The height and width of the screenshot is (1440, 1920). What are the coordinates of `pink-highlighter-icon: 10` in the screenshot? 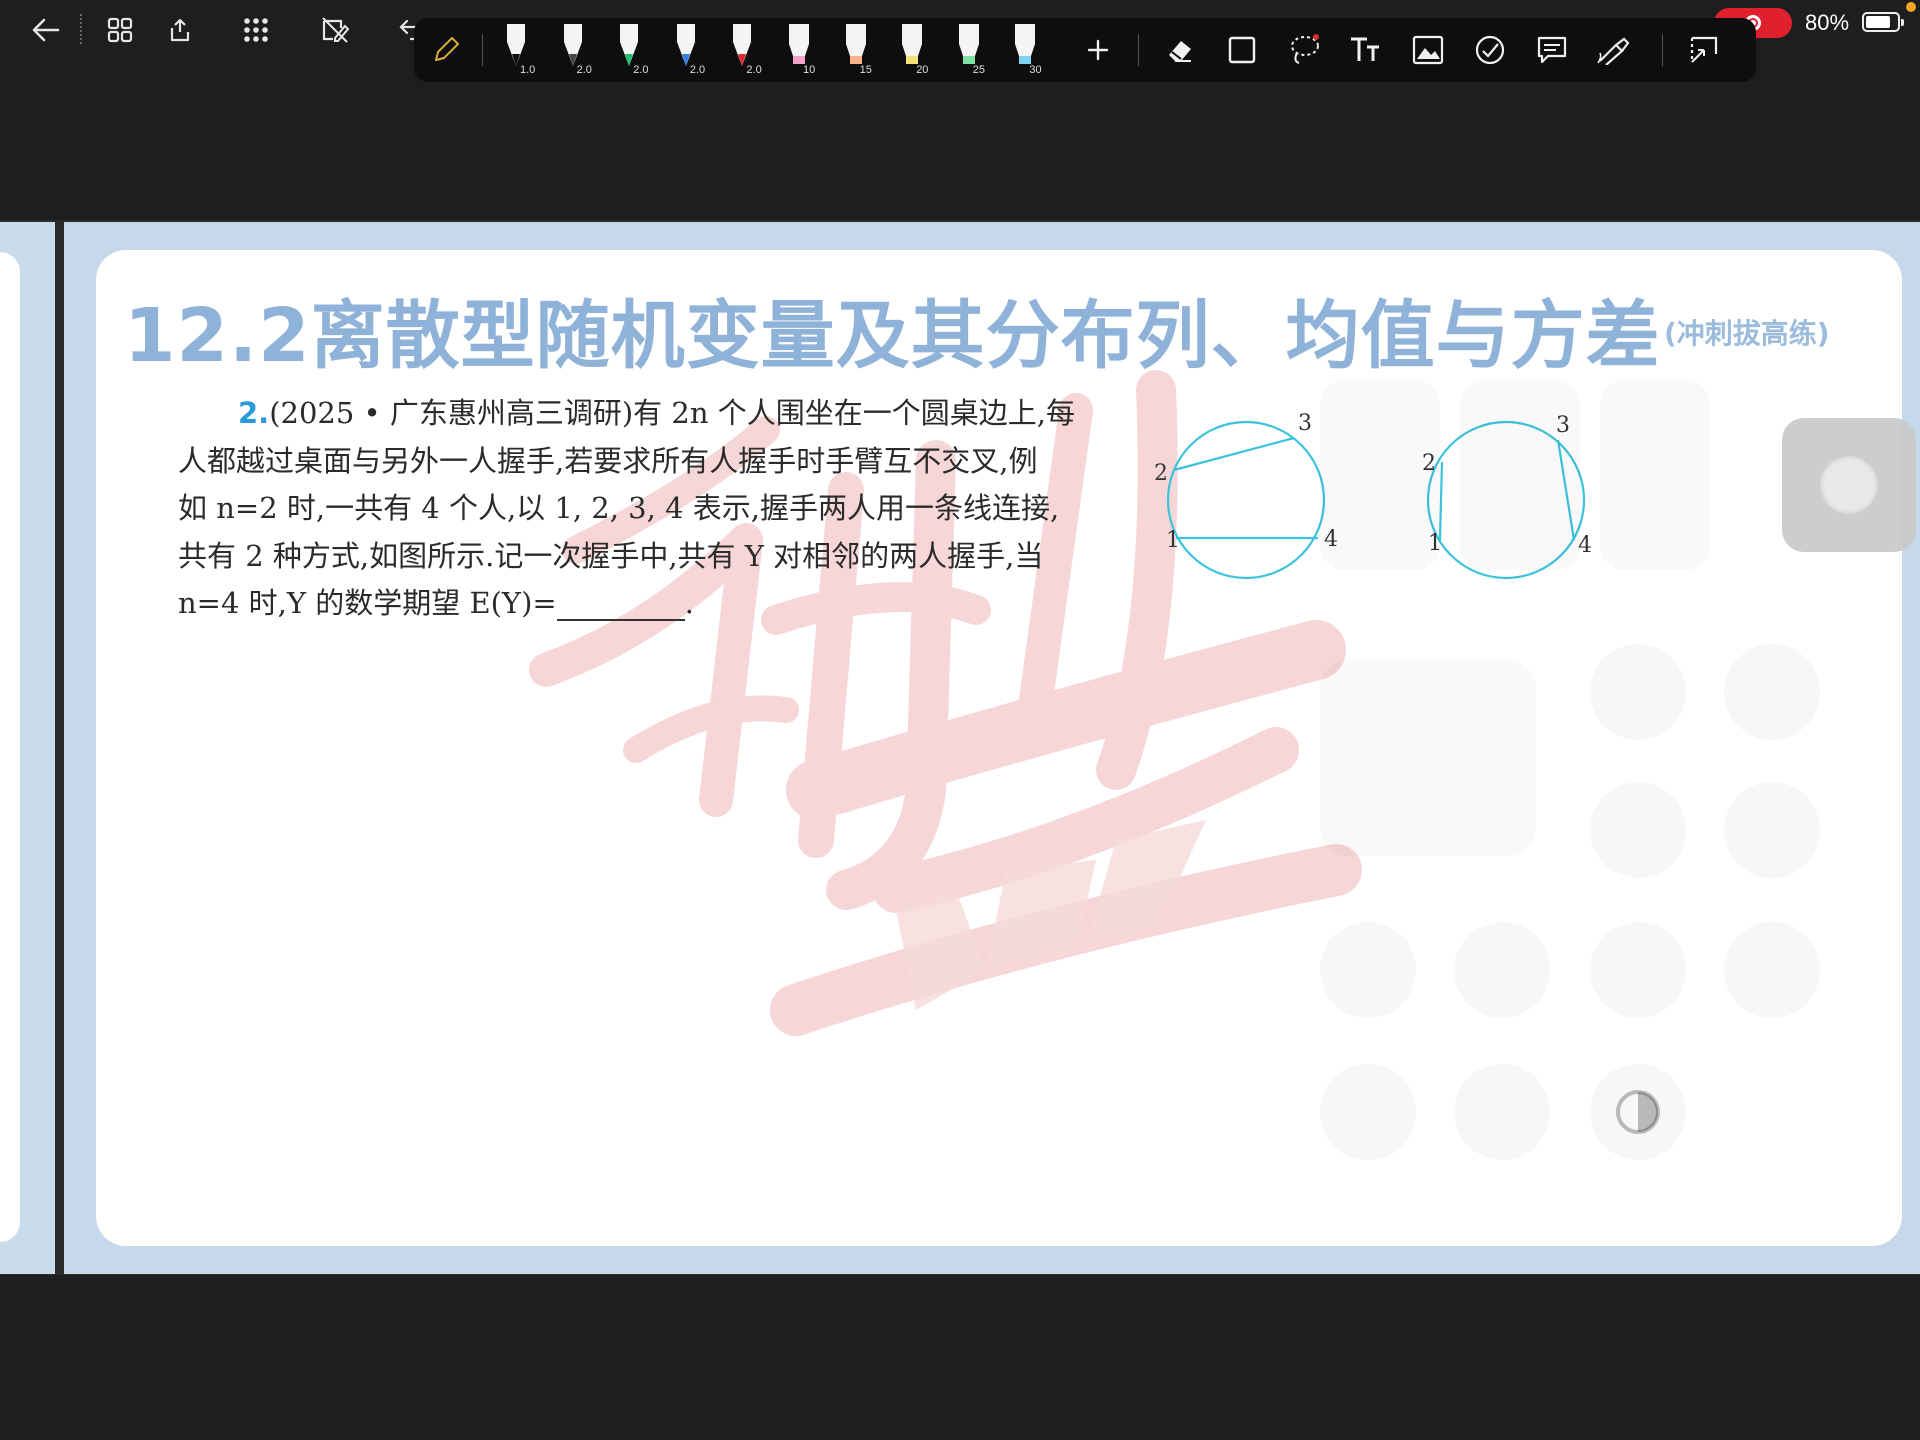 It's located at (799, 50).